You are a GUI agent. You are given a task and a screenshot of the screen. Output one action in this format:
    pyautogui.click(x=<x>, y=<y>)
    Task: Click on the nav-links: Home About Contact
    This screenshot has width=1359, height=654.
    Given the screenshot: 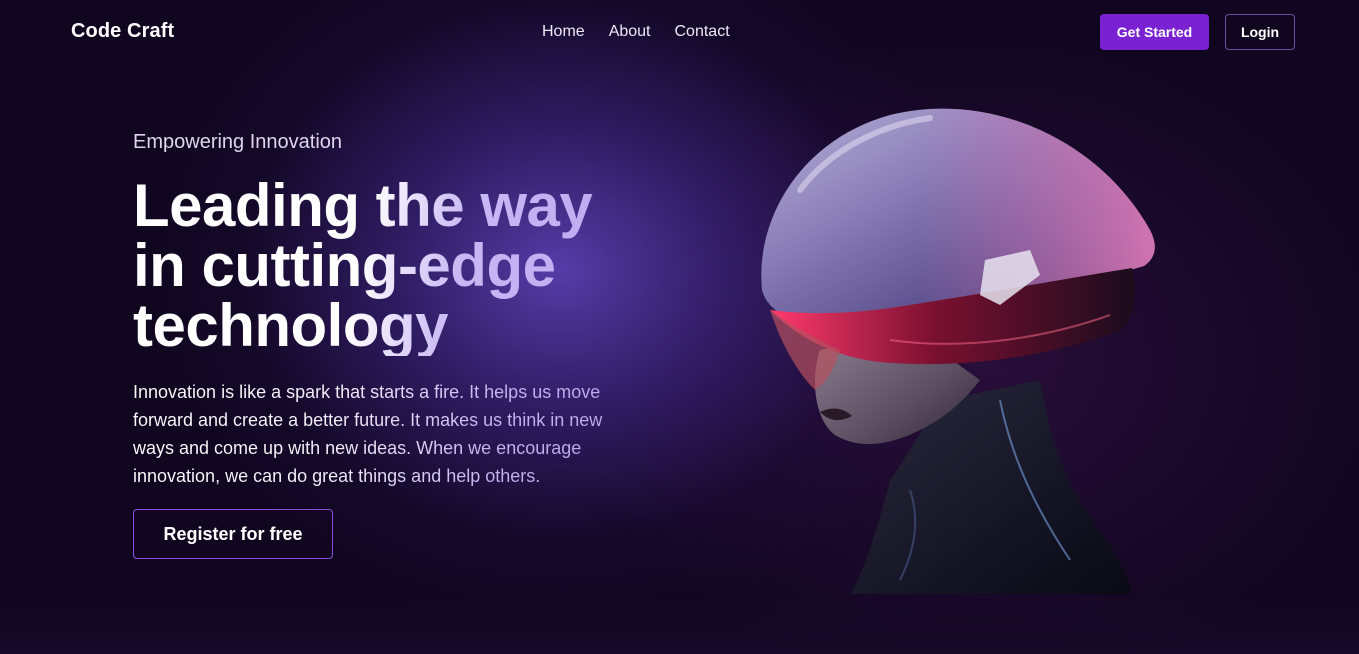 What is the action you would take?
    pyautogui.click(x=636, y=32)
    